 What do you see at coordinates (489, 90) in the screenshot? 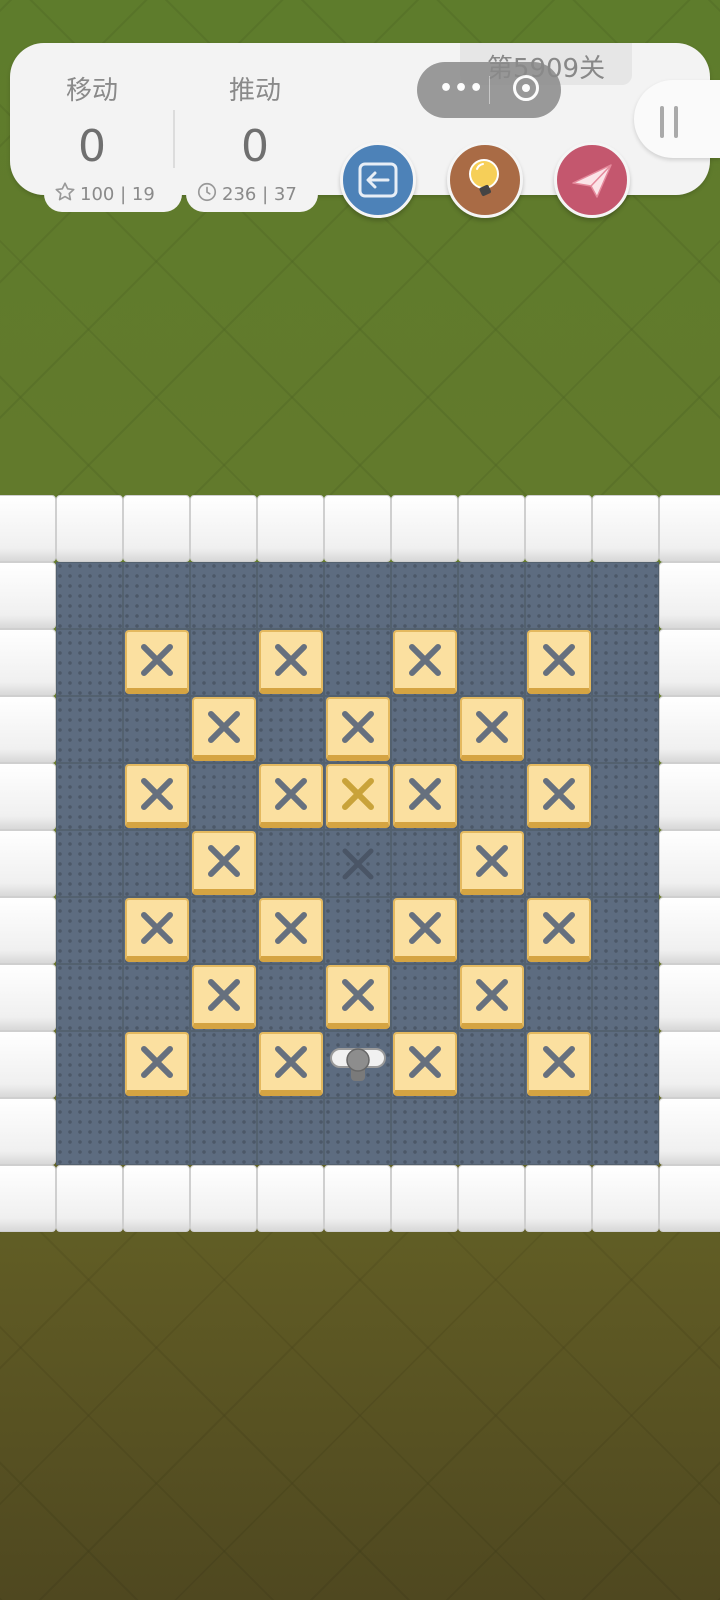
I see `capsule-separator` at bounding box center [489, 90].